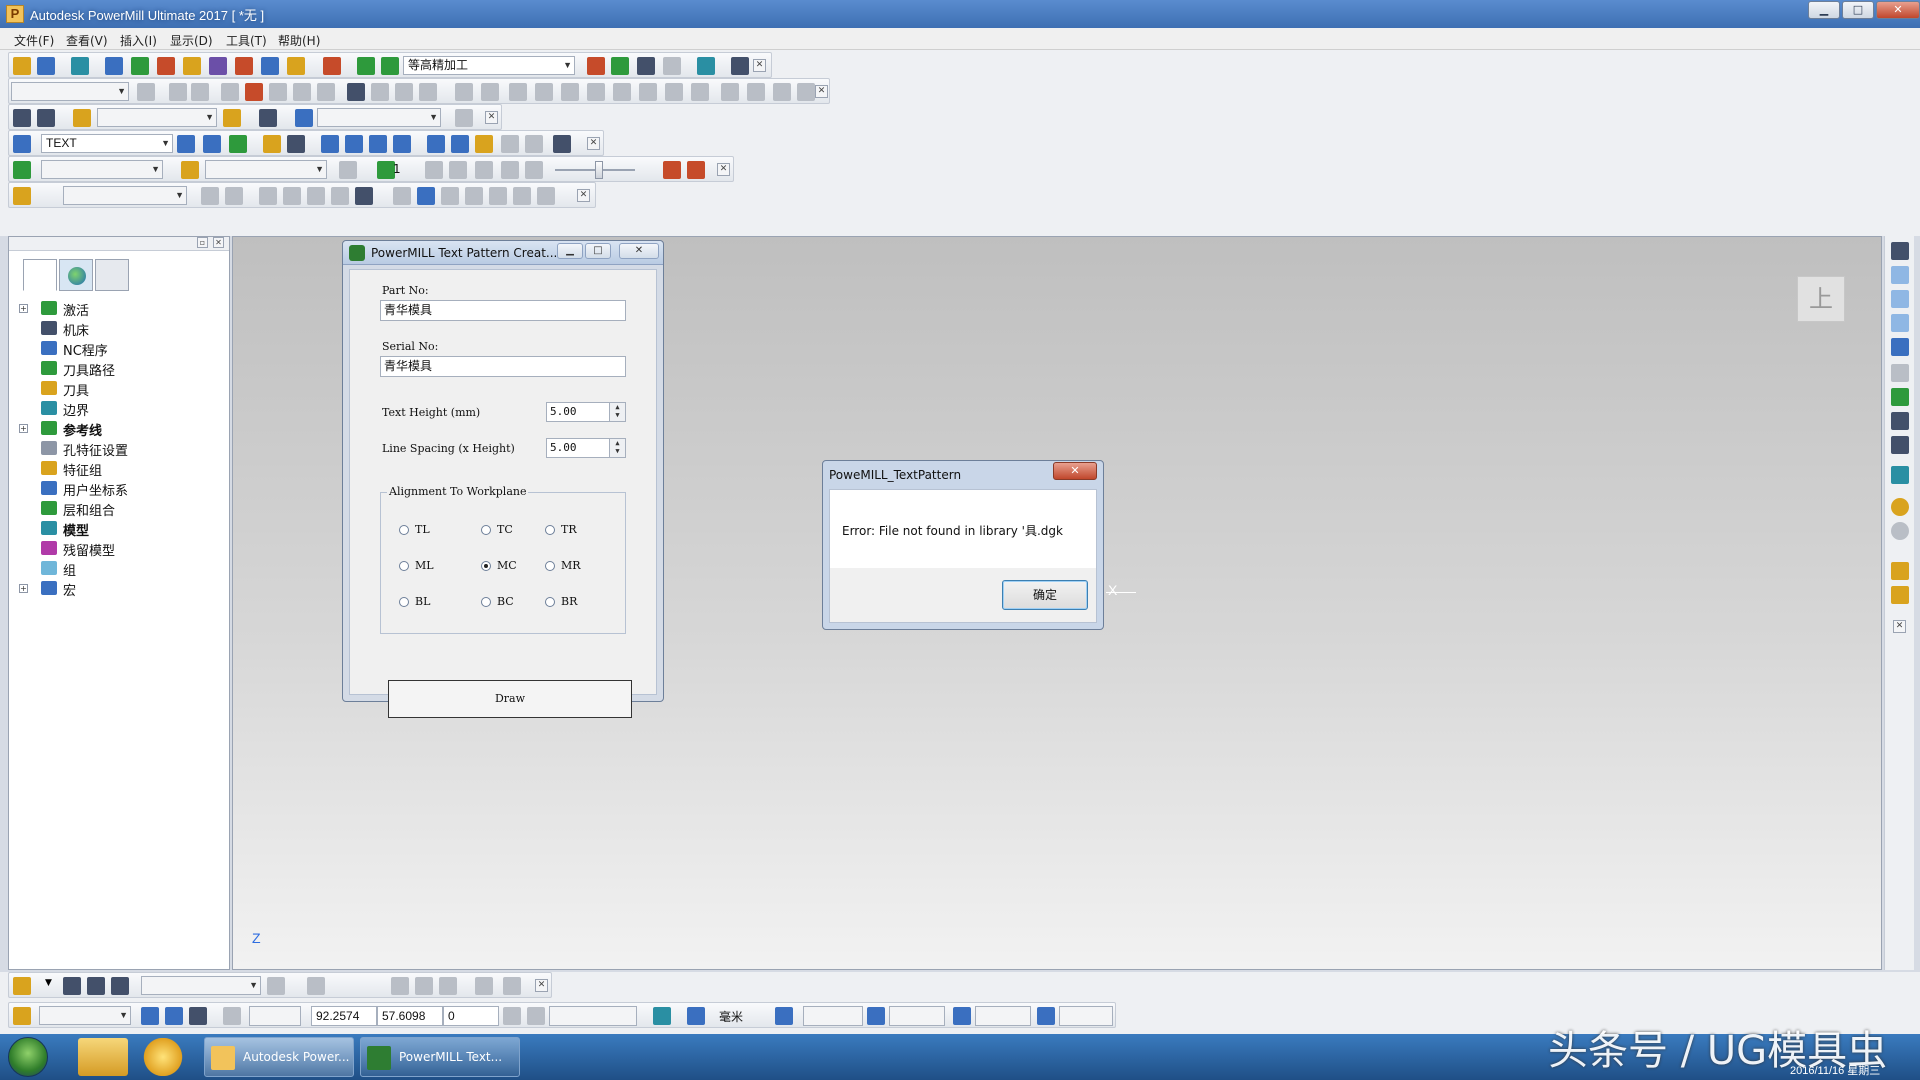 This screenshot has height=1080, width=1920. What do you see at coordinates (617, 412) in the screenshot?
I see `text-height-spin-buttons: ▲ ▼` at bounding box center [617, 412].